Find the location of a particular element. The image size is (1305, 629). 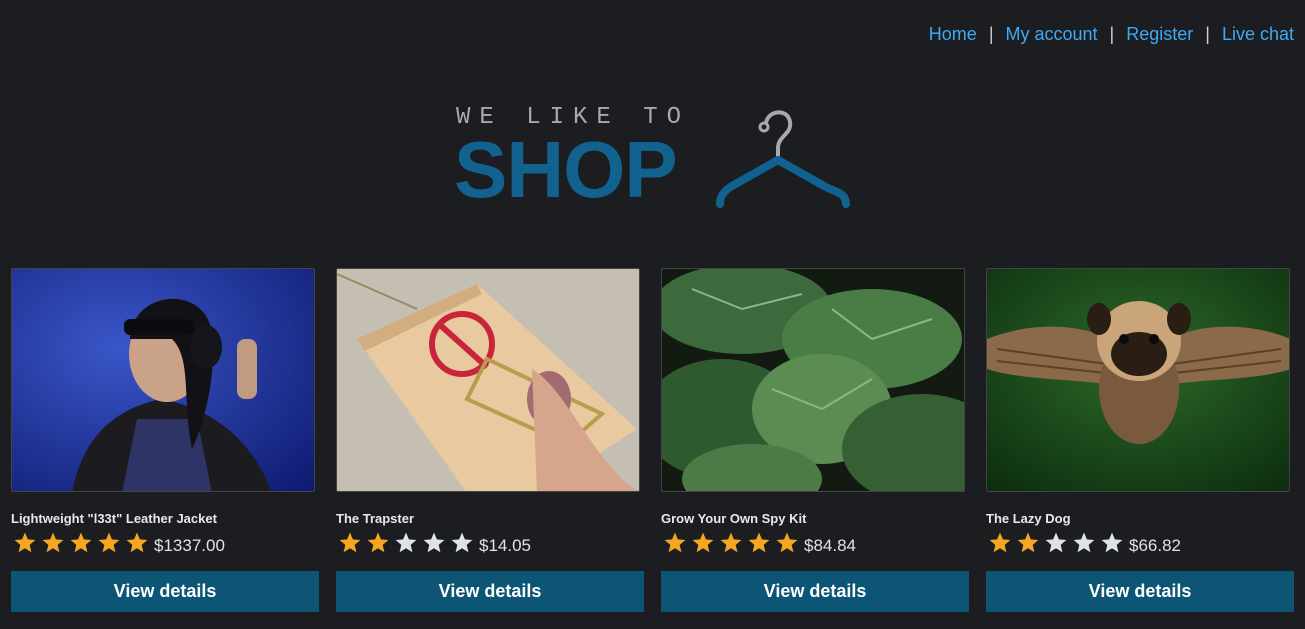

hanger-icon is located at coordinates (783, 159).